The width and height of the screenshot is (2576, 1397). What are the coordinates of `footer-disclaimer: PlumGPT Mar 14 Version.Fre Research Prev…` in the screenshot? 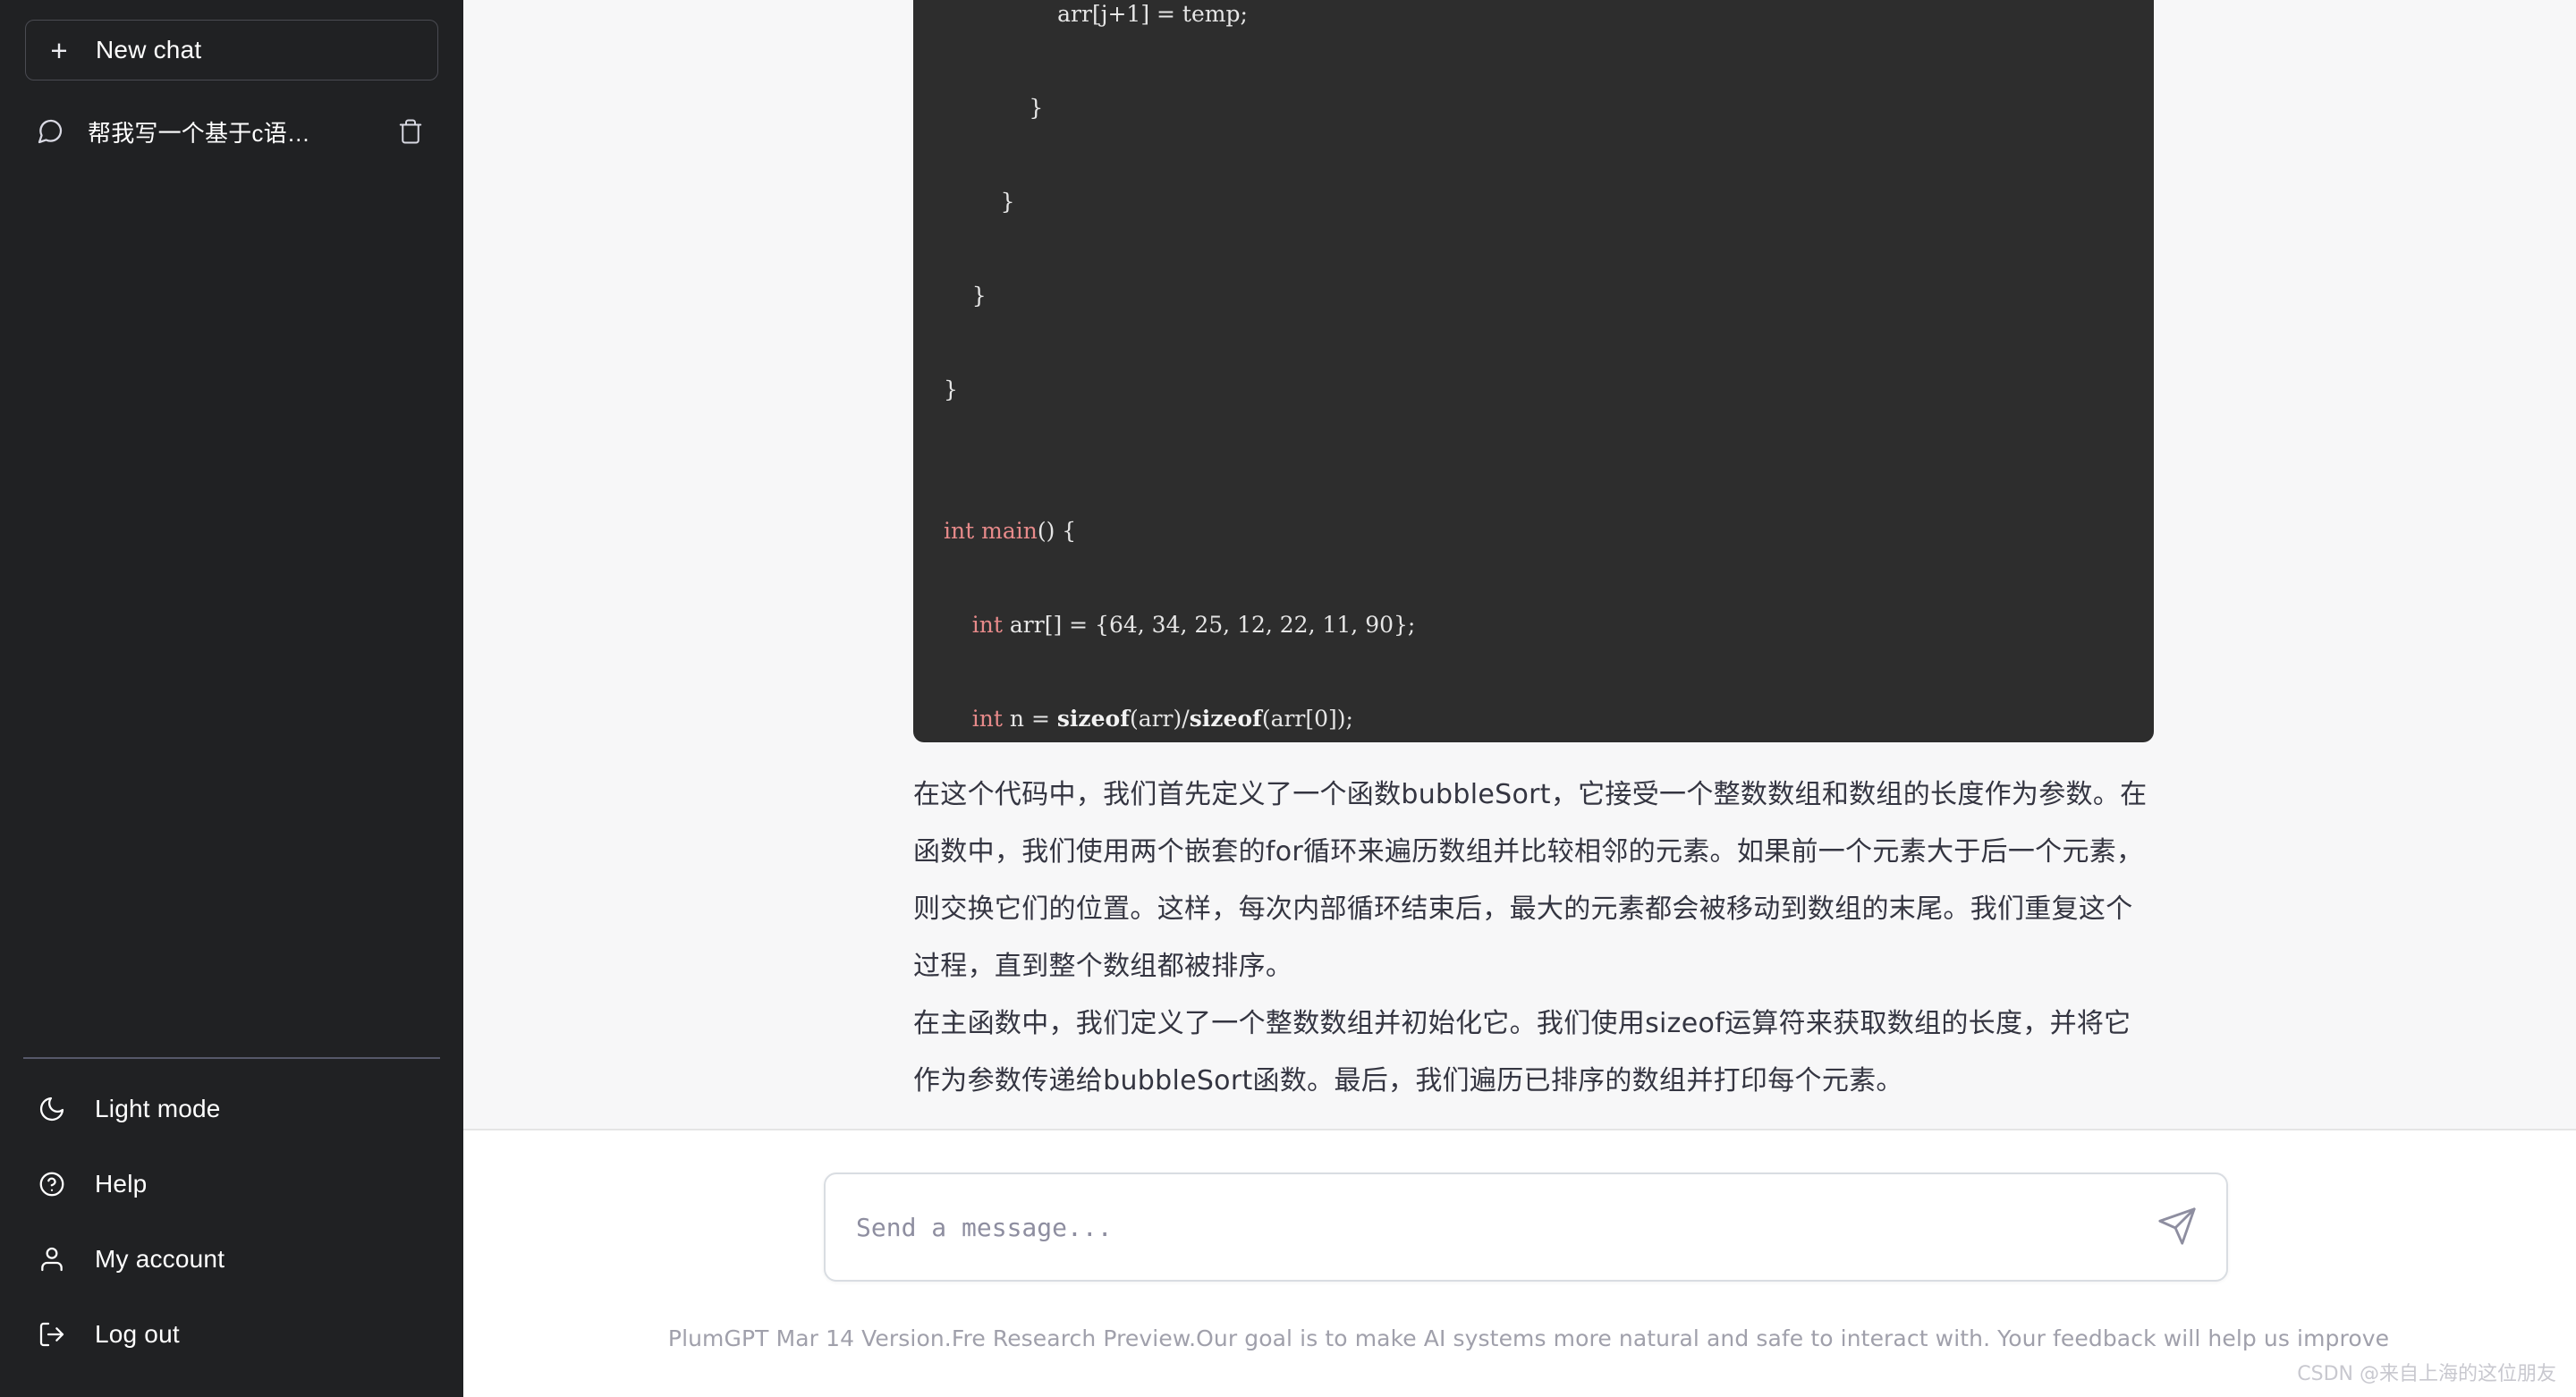 It's located at (1528, 1338).